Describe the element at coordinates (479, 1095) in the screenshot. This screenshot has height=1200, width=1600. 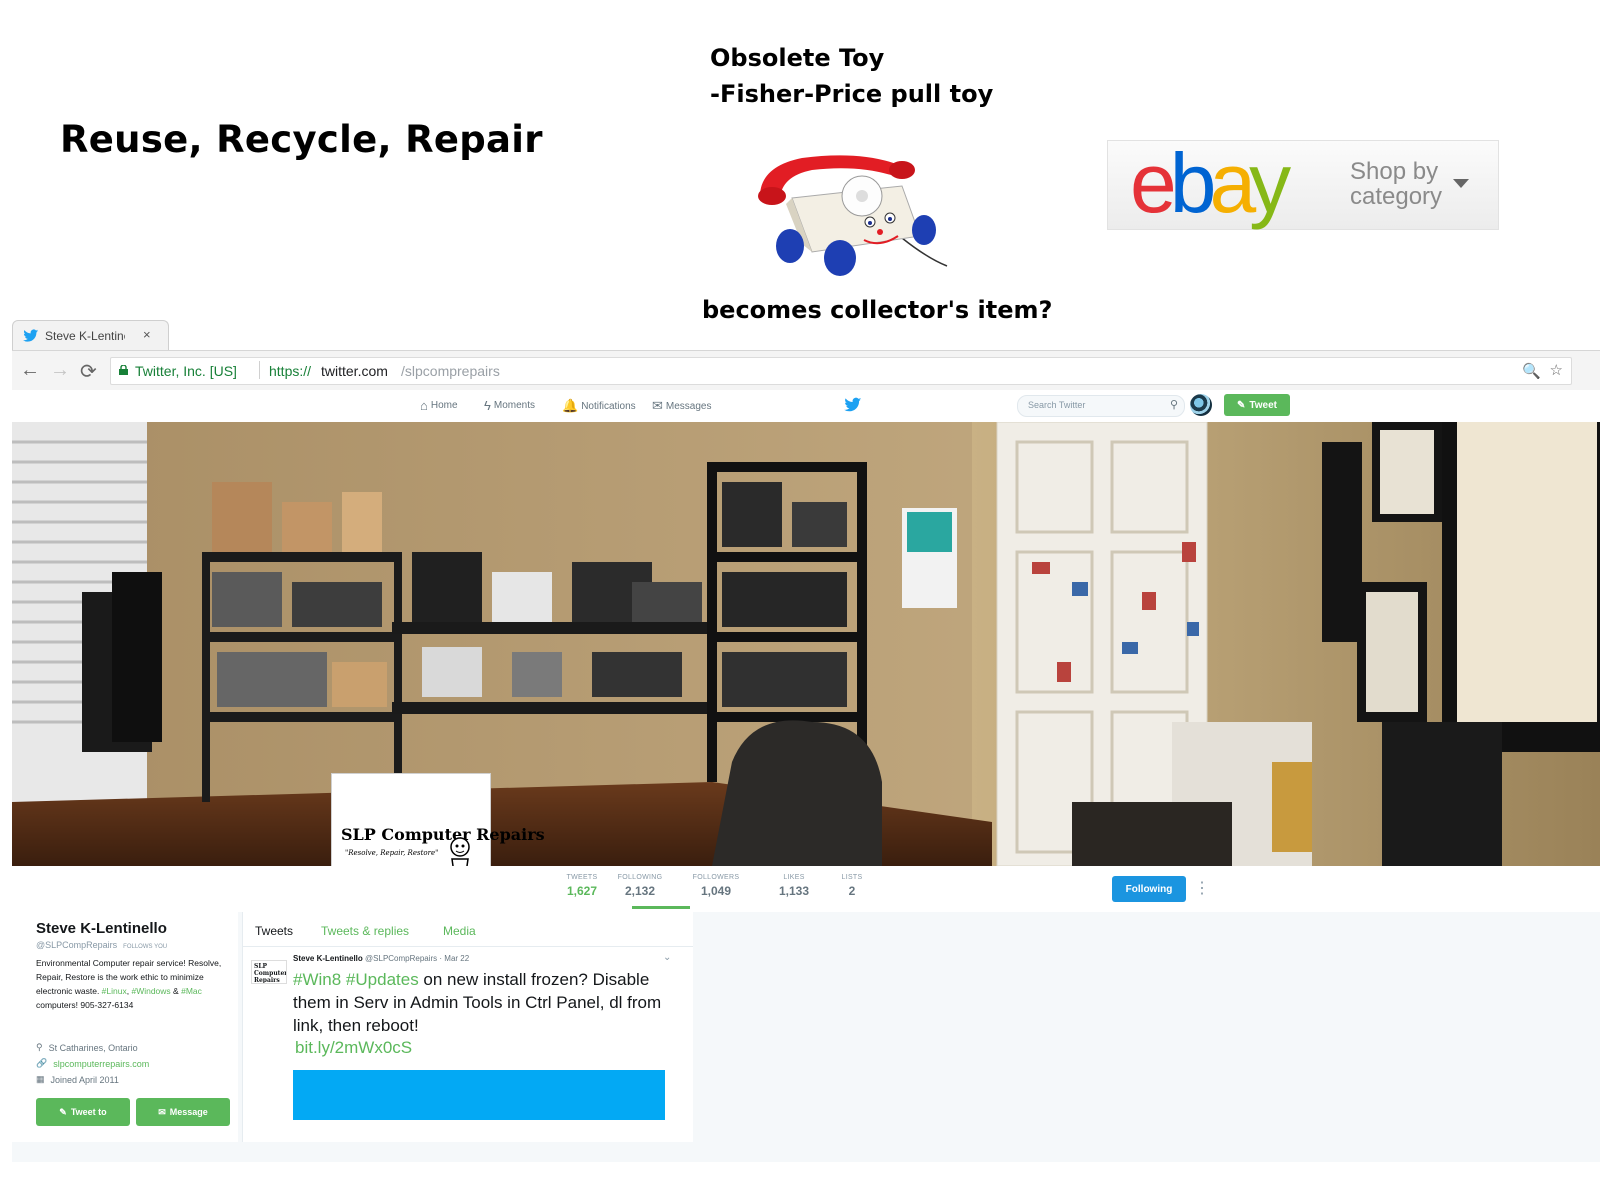
I see `tweet-media-card` at that location.